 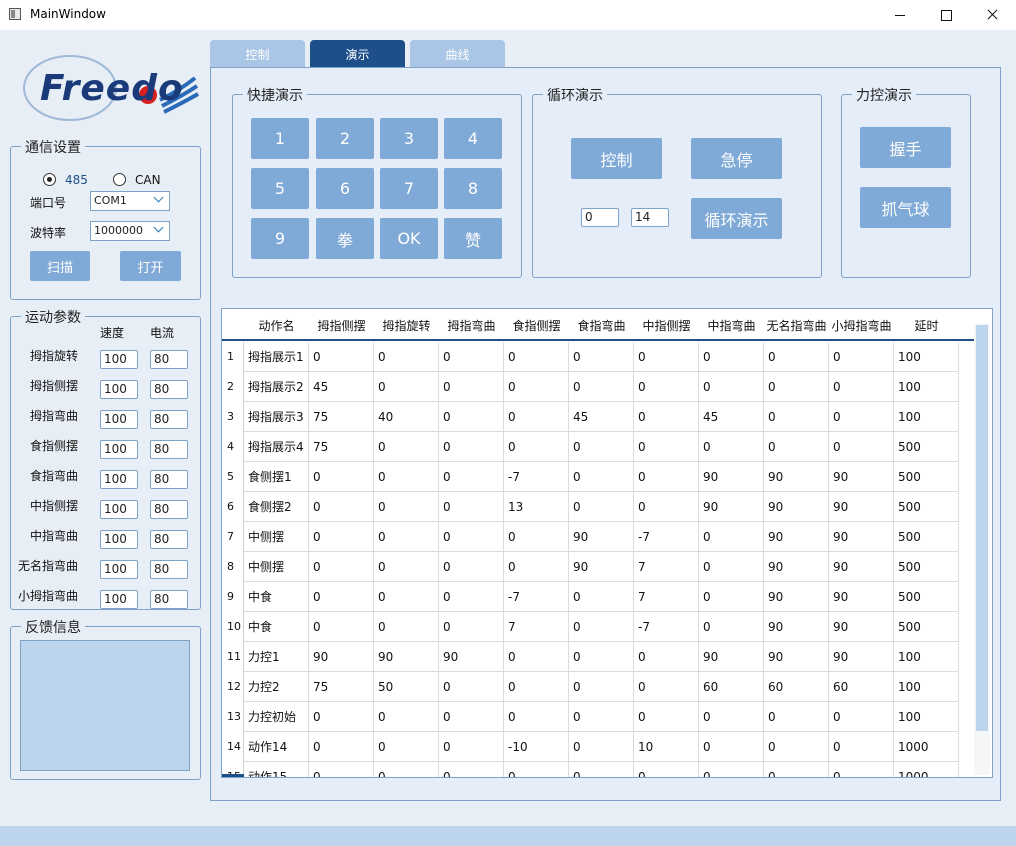 What do you see at coordinates (280, 138) in the screenshot?
I see `quick-demo-button: 1` at bounding box center [280, 138].